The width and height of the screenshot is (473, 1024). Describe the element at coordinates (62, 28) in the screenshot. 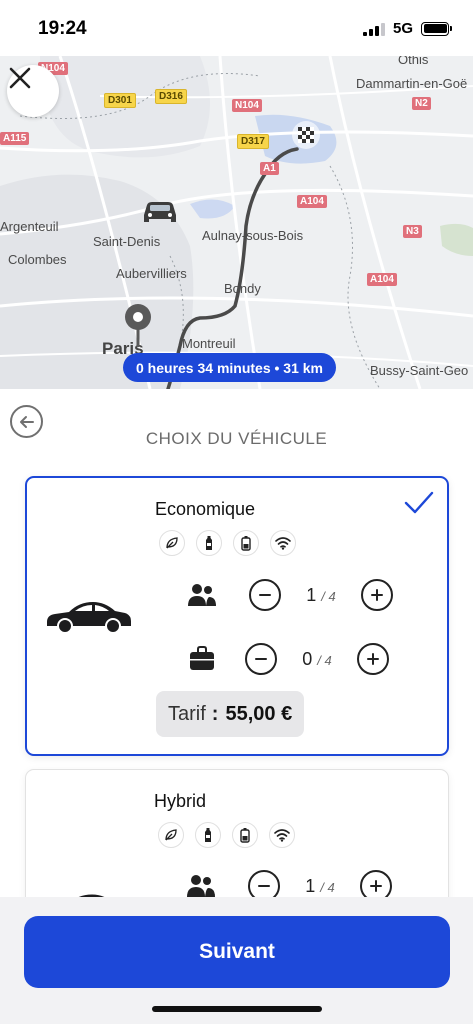

I see `status-time: 19:24` at that location.